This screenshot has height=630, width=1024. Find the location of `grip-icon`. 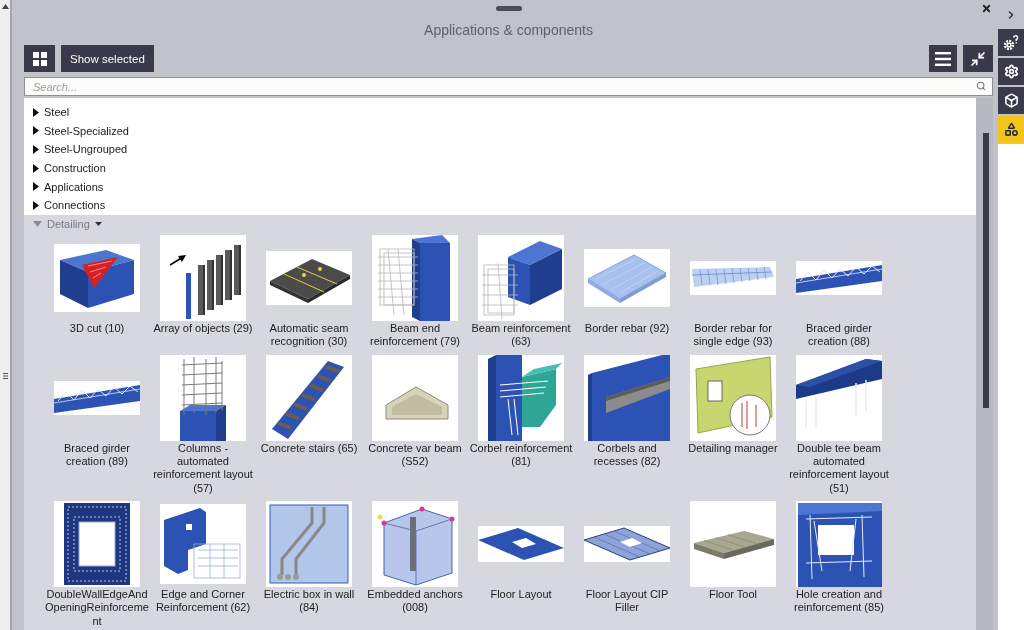

grip-icon is located at coordinates (5, 376).